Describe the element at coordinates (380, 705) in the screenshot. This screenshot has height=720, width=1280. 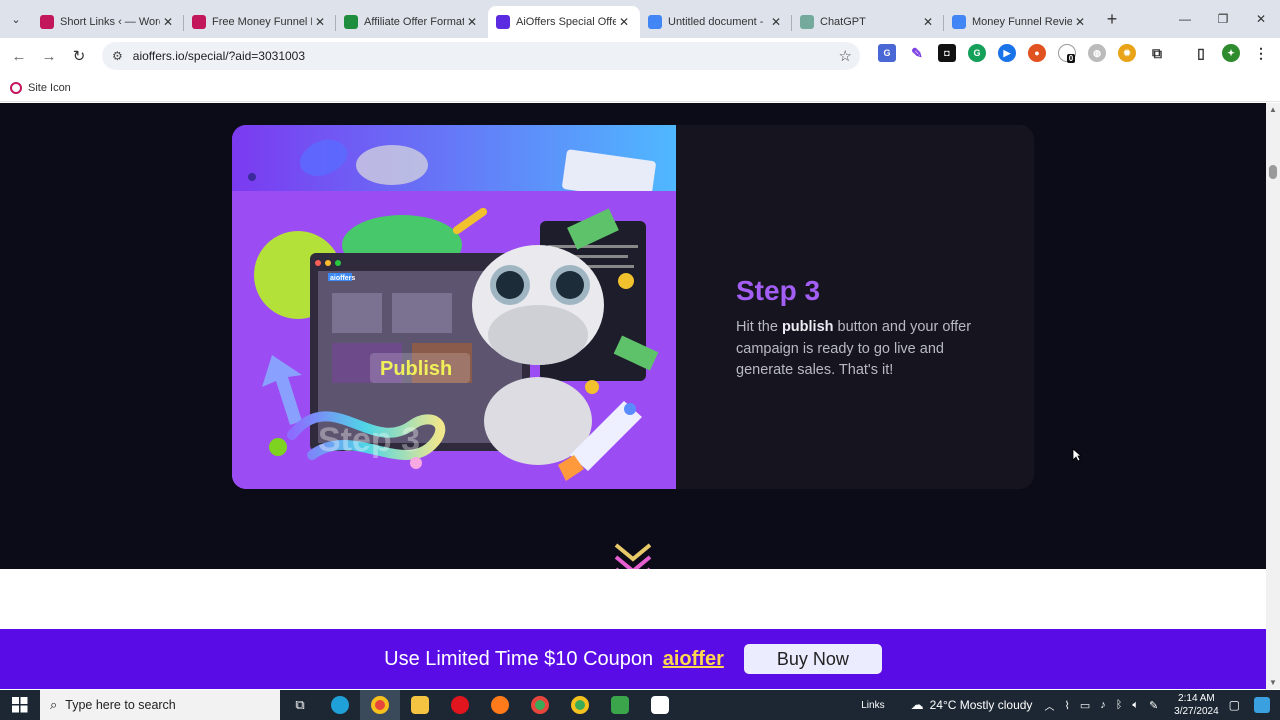
I see `chrome-icon` at that location.